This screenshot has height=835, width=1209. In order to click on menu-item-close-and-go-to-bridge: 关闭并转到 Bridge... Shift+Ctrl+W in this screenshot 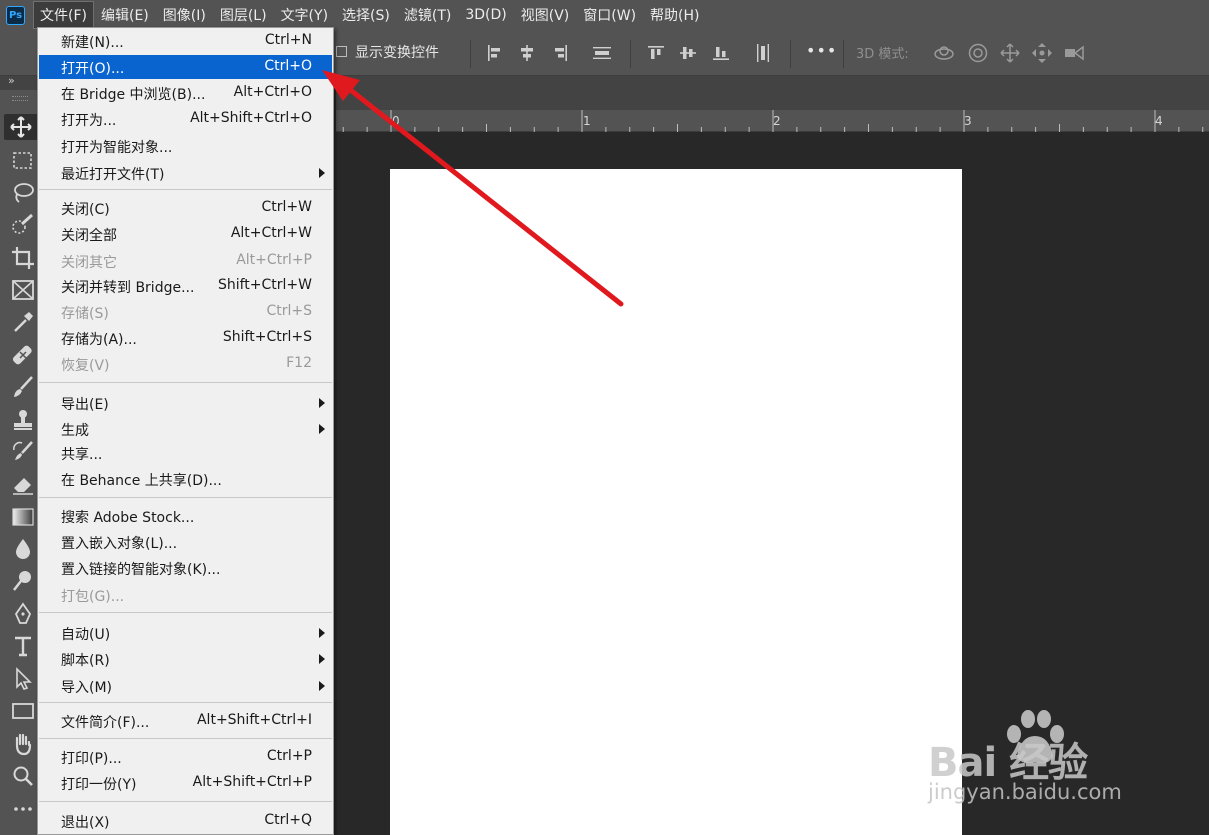, I will do `click(185, 286)`.